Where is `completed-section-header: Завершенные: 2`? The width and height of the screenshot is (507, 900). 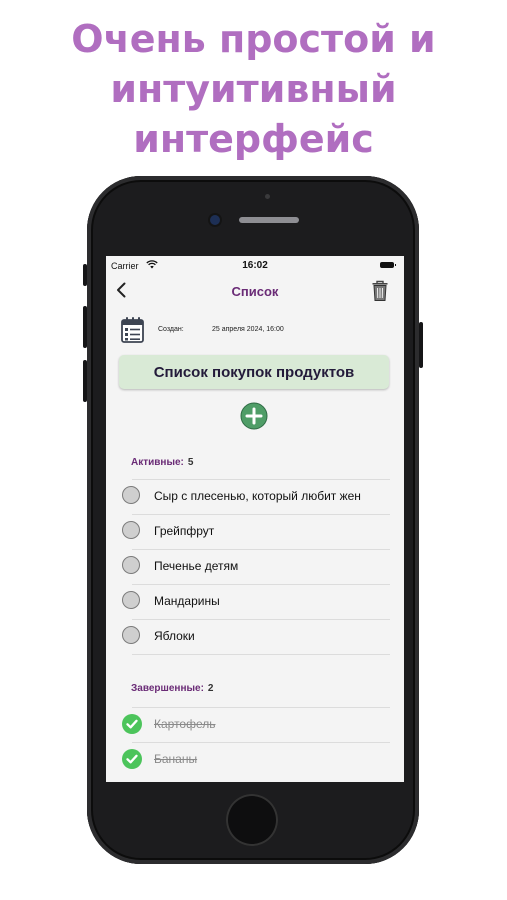
completed-section-header: Завершенные: 2 is located at coordinates (172, 688).